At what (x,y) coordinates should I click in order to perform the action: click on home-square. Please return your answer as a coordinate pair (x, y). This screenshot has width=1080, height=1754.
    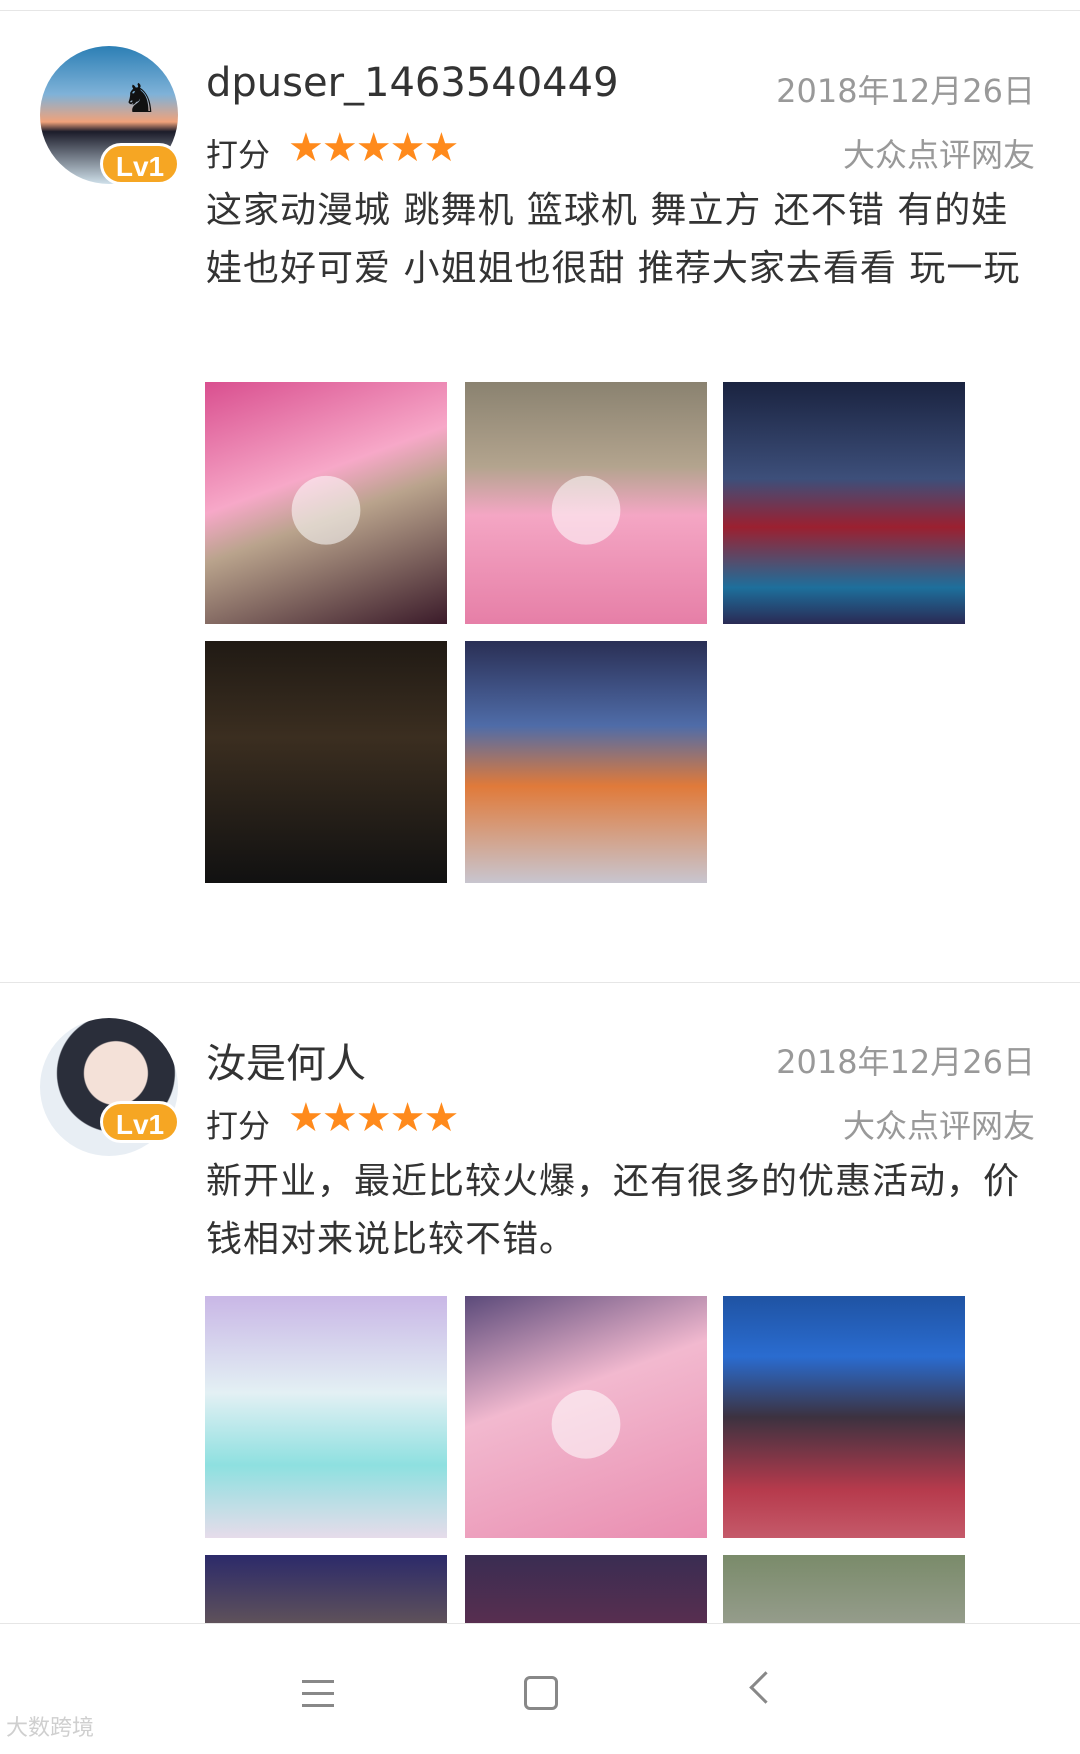
    Looking at the image, I should click on (541, 1693).